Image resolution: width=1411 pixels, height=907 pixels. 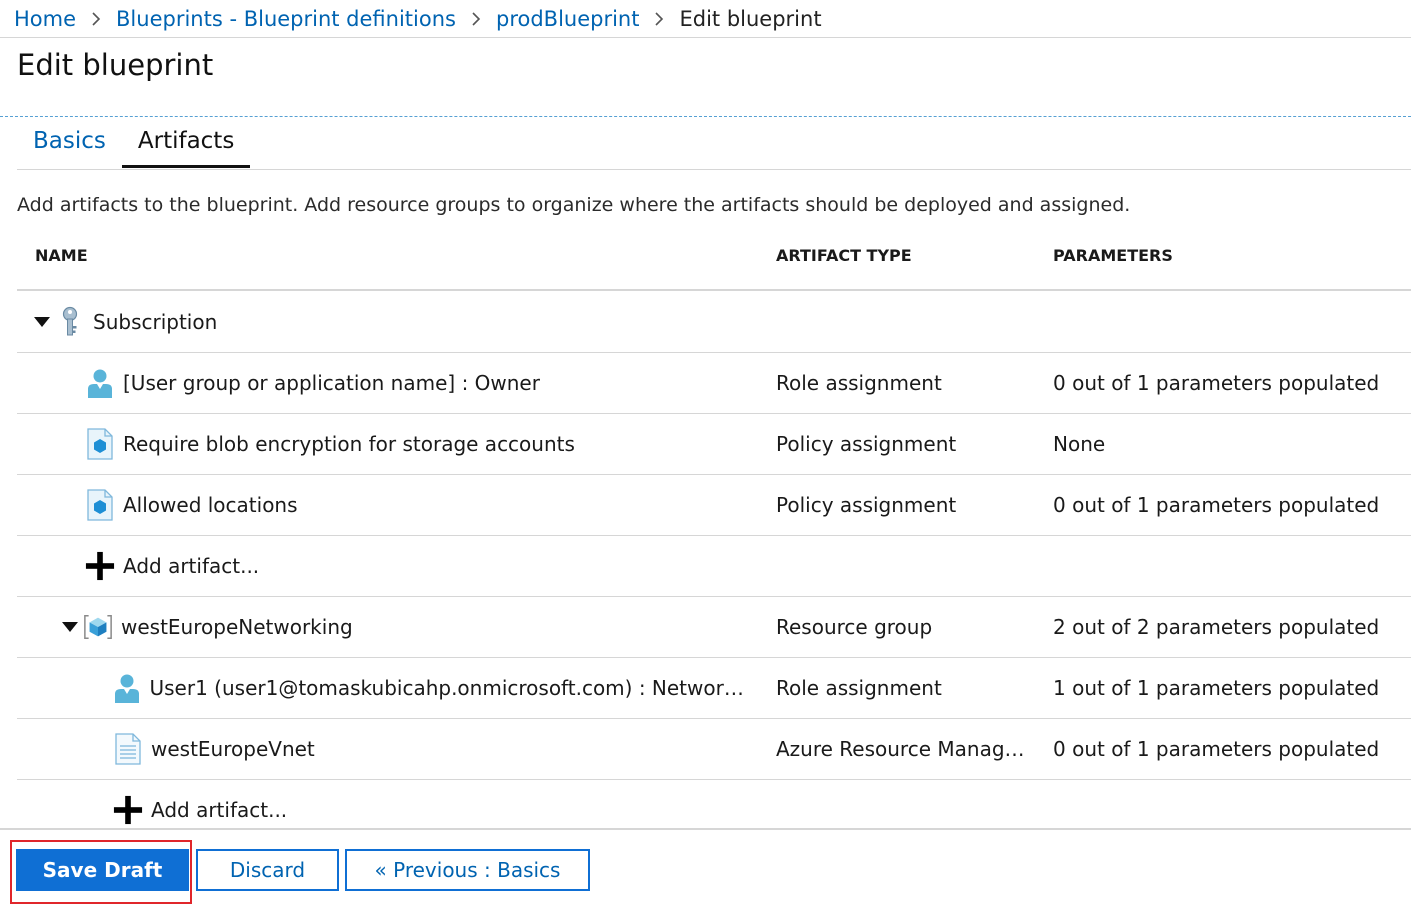 What do you see at coordinates (467, 870) in the screenshot?
I see `previous-basics-button: « Previous : Basics` at bounding box center [467, 870].